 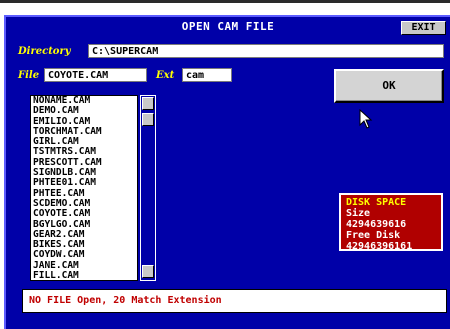 What do you see at coordinates (379, 246) in the screenshot?
I see `free-disk-value: 42946396161` at bounding box center [379, 246].